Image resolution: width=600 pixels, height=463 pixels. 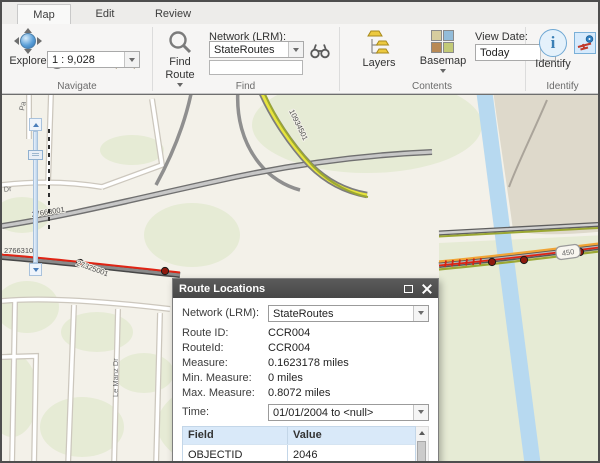 I want to click on explore-button: Explore, so click(x=28, y=47).